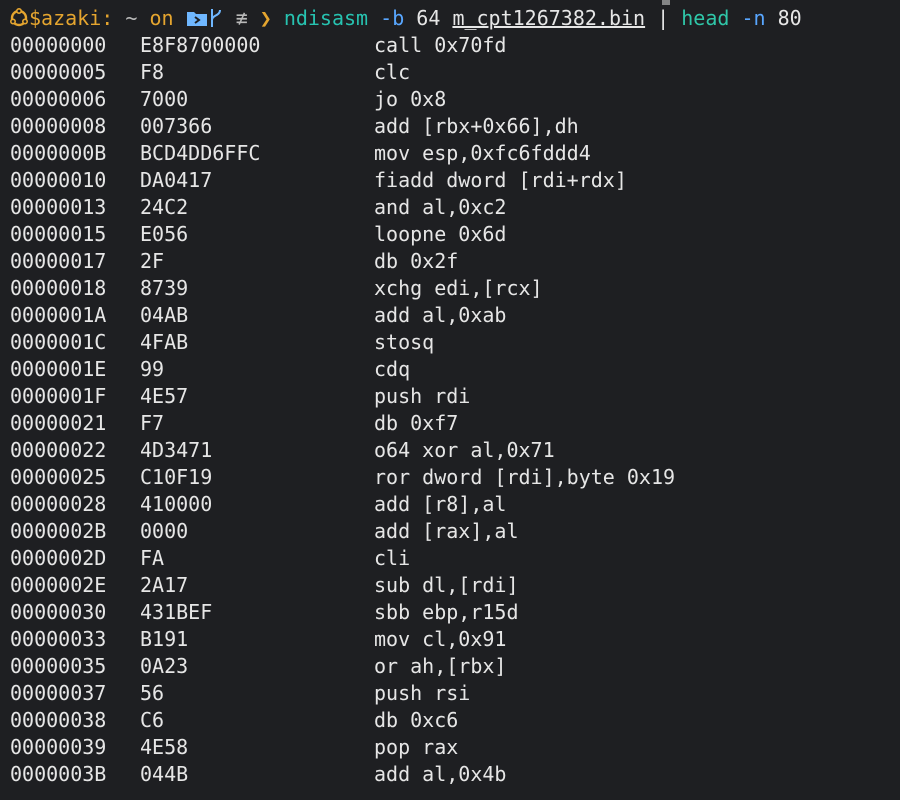  I want to click on disassembly-row: 00000033 B191 mov cl,0x91, so click(450, 639).